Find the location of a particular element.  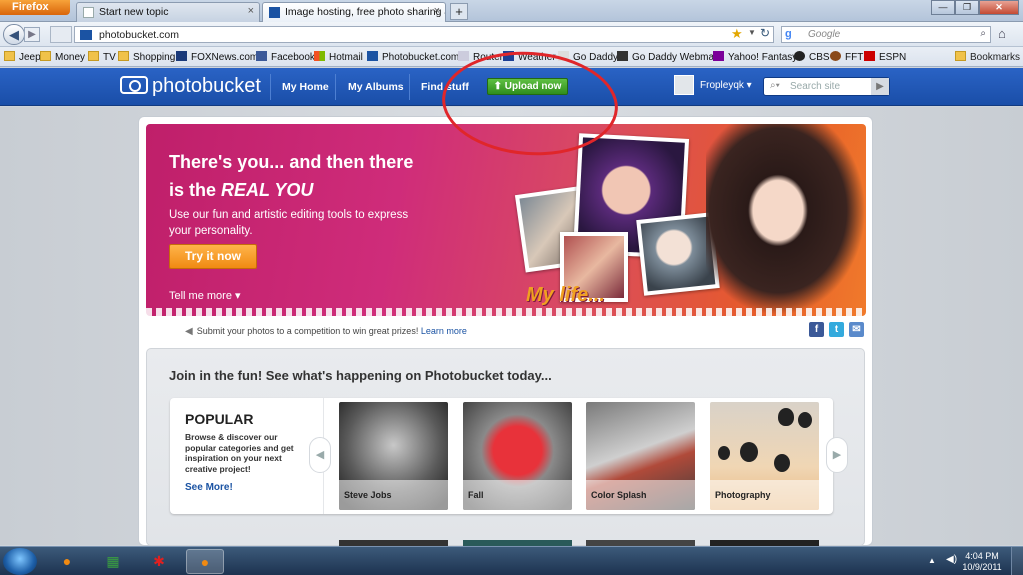

home-icon: ⌂ is located at coordinates (1002, 33).